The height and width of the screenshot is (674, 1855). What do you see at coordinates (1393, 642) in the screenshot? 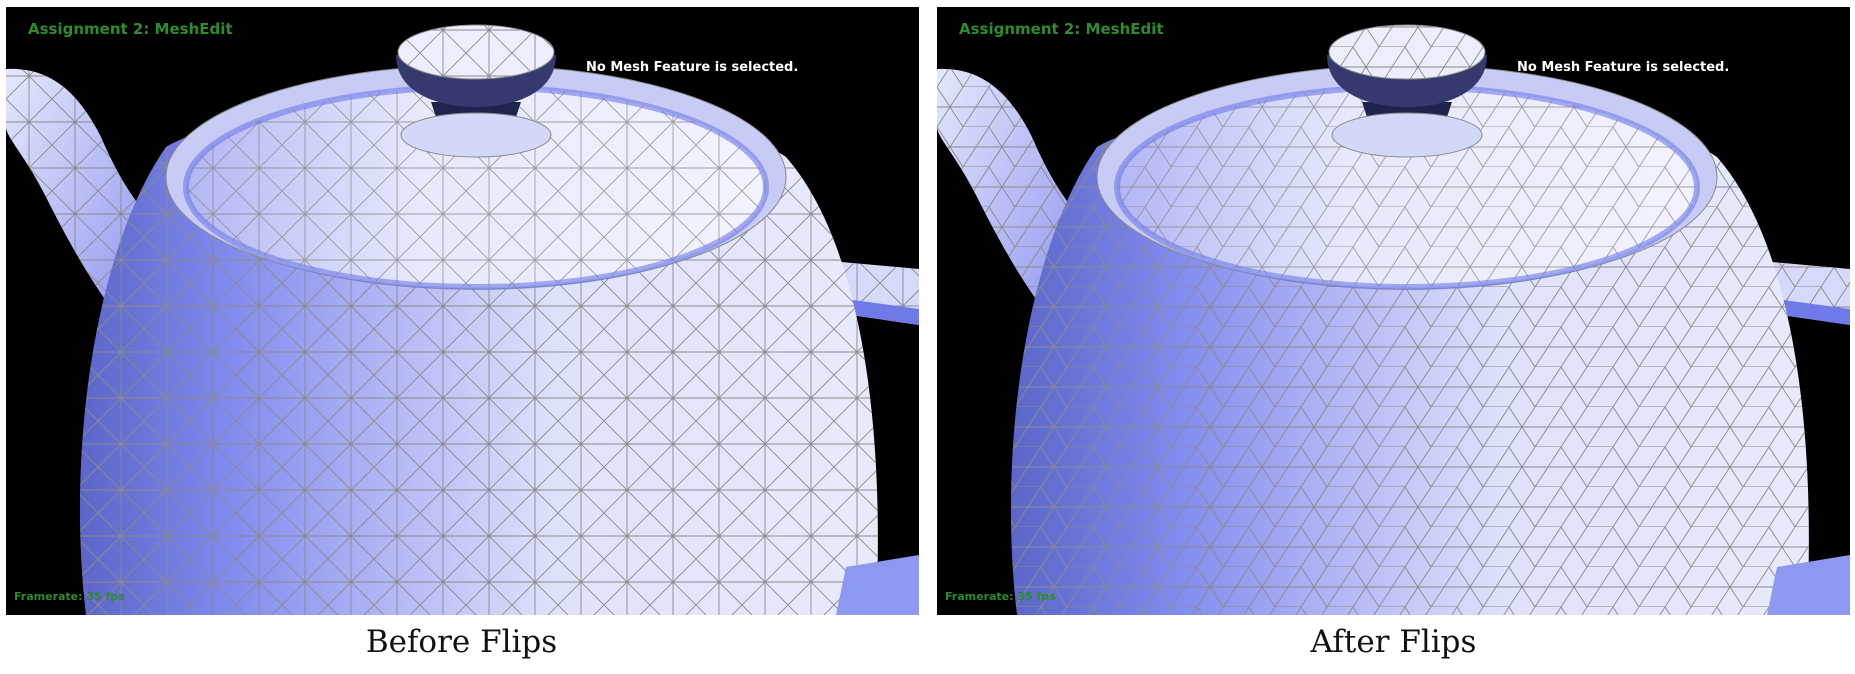
I see `panel-caption: After Flips` at bounding box center [1393, 642].